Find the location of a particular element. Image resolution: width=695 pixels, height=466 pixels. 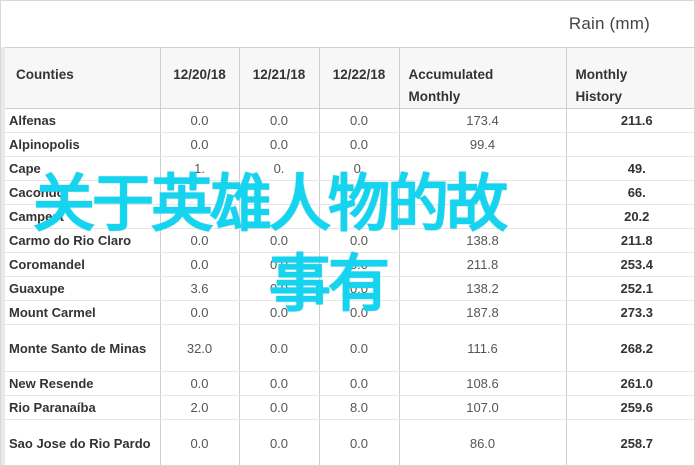

accumulated-monthly-cell: 108.6 is located at coordinates (483, 383).